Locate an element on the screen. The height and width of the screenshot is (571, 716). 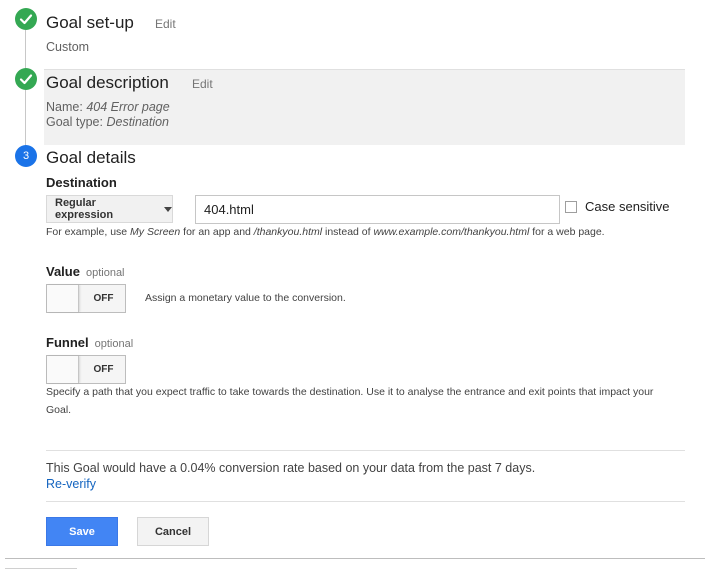
step-title-goal-details: Goal details is located at coordinates (91, 157).